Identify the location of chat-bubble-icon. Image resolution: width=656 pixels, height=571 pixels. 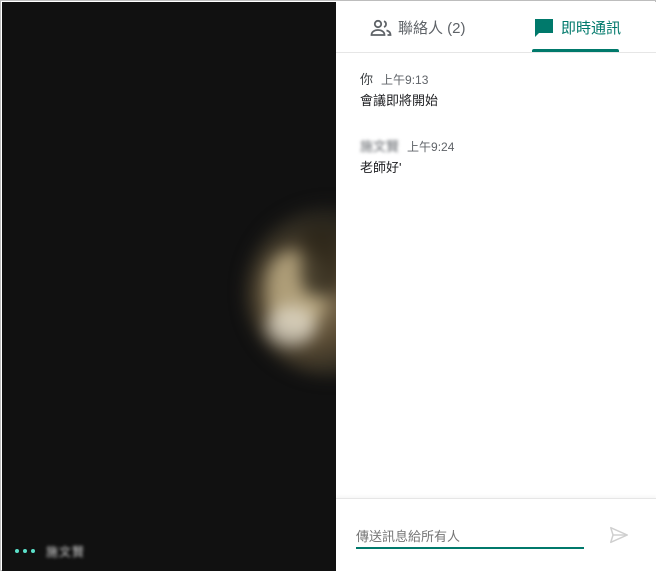
(544, 28).